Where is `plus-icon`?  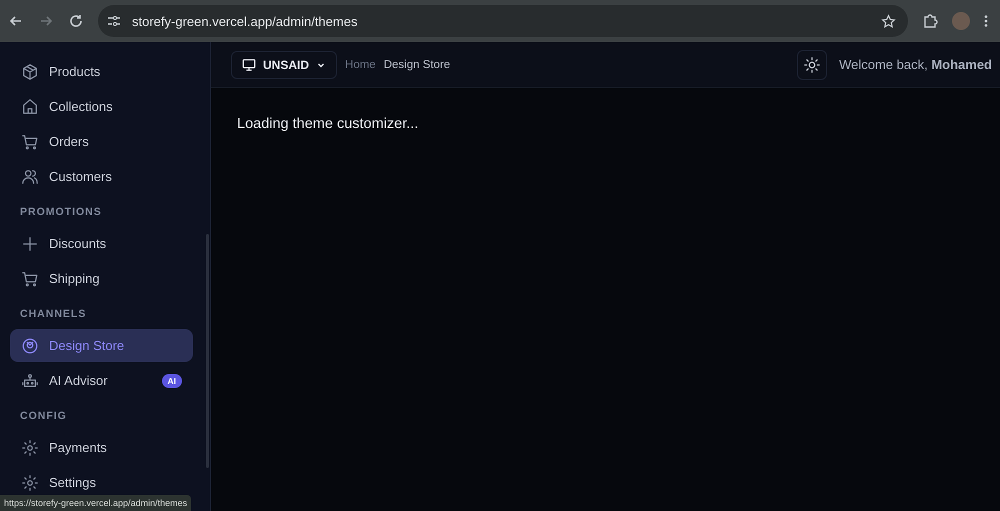 plus-icon is located at coordinates (30, 243).